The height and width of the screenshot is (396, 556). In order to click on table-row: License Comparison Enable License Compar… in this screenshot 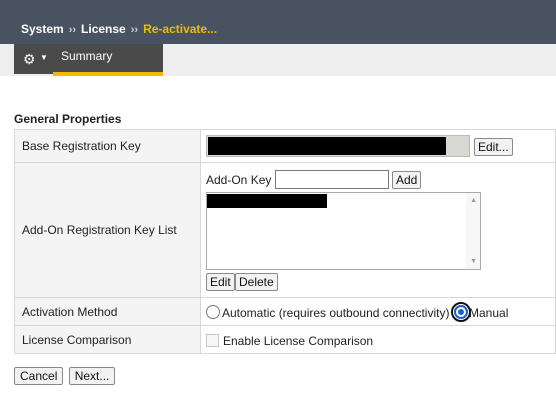, I will do `click(285, 339)`.